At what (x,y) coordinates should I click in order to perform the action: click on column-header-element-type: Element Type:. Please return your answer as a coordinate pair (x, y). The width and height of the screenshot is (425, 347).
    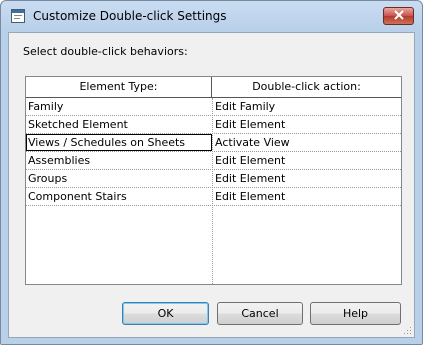
    Looking at the image, I should click on (119, 87).